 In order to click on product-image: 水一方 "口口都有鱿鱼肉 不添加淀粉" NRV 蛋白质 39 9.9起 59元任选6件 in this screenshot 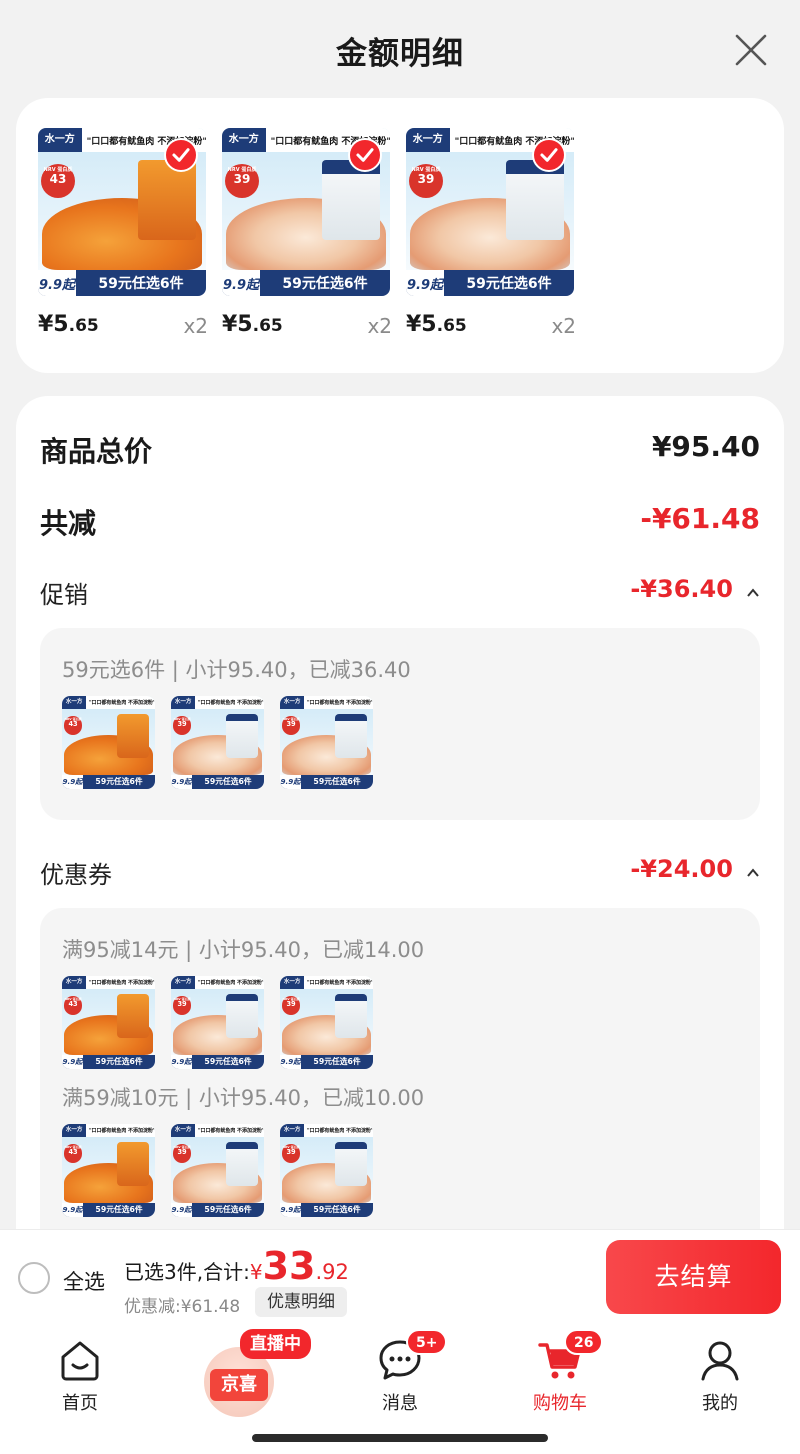, I will do `click(306, 212)`.